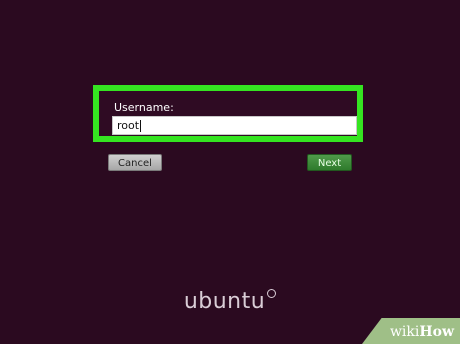 The image size is (460, 344). Describe the element at coordinates (329, 162) in the screenshot. I see `next-button: Next` at that location.